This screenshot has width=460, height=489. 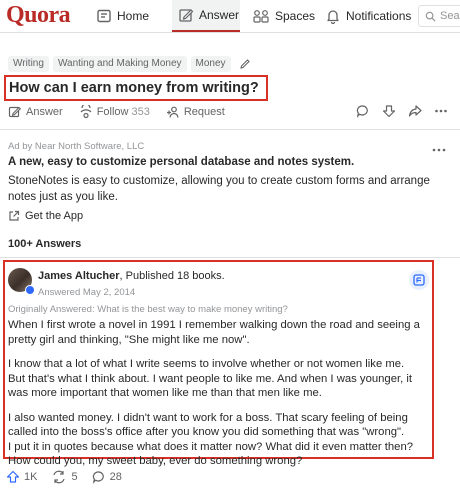 I want to click on reshare-icon, so click(x=59, y=477).